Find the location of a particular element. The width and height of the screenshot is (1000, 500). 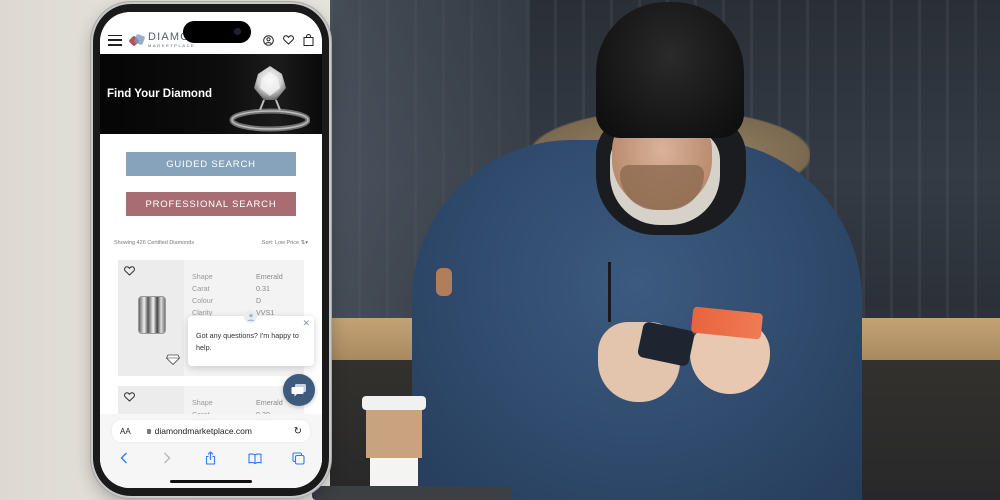

back-icon is located at coordinates (124, 458).